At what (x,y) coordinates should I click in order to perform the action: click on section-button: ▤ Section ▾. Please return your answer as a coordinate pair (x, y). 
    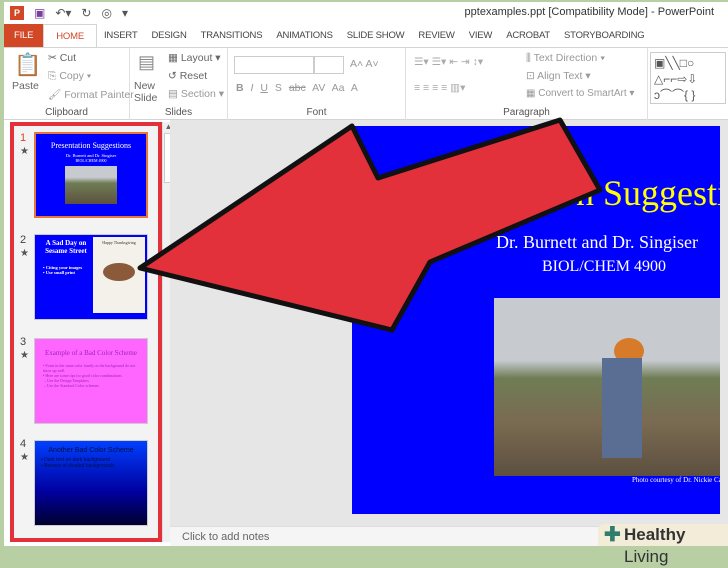
    Looking at the image, I should click on (196, 94).